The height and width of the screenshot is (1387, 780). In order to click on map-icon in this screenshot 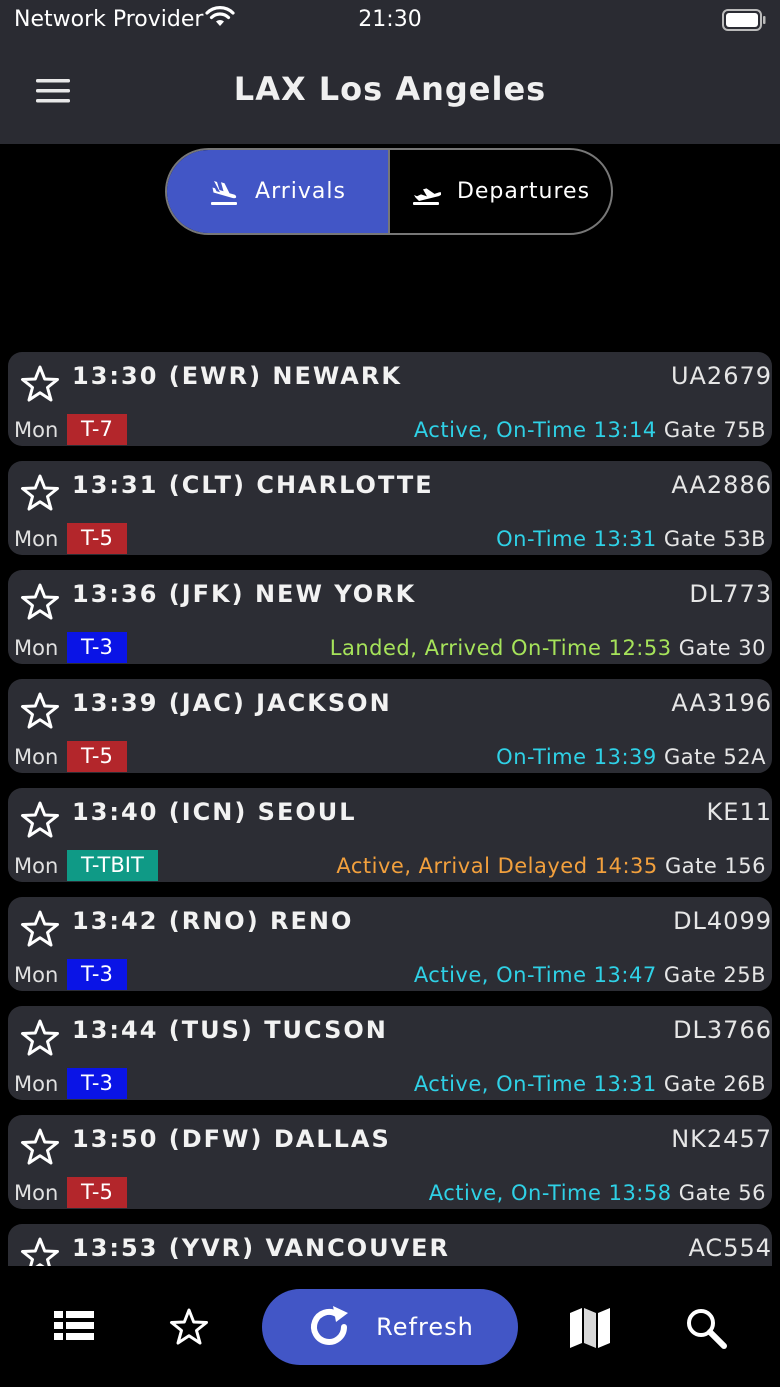, I will do `click(590, 1328)`.